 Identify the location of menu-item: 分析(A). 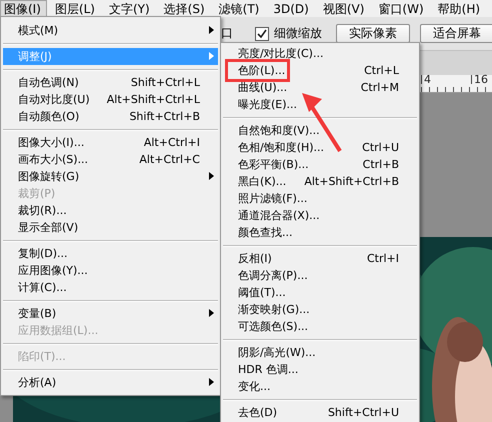
(110, 382).